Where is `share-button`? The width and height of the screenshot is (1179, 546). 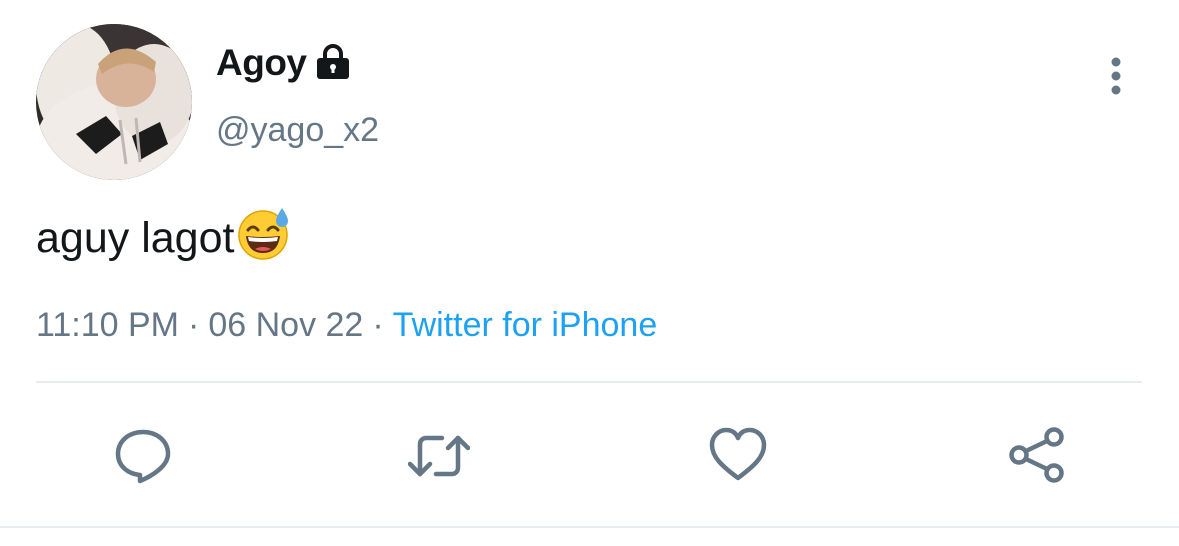
share-button is located at coordinates (1037, 456).